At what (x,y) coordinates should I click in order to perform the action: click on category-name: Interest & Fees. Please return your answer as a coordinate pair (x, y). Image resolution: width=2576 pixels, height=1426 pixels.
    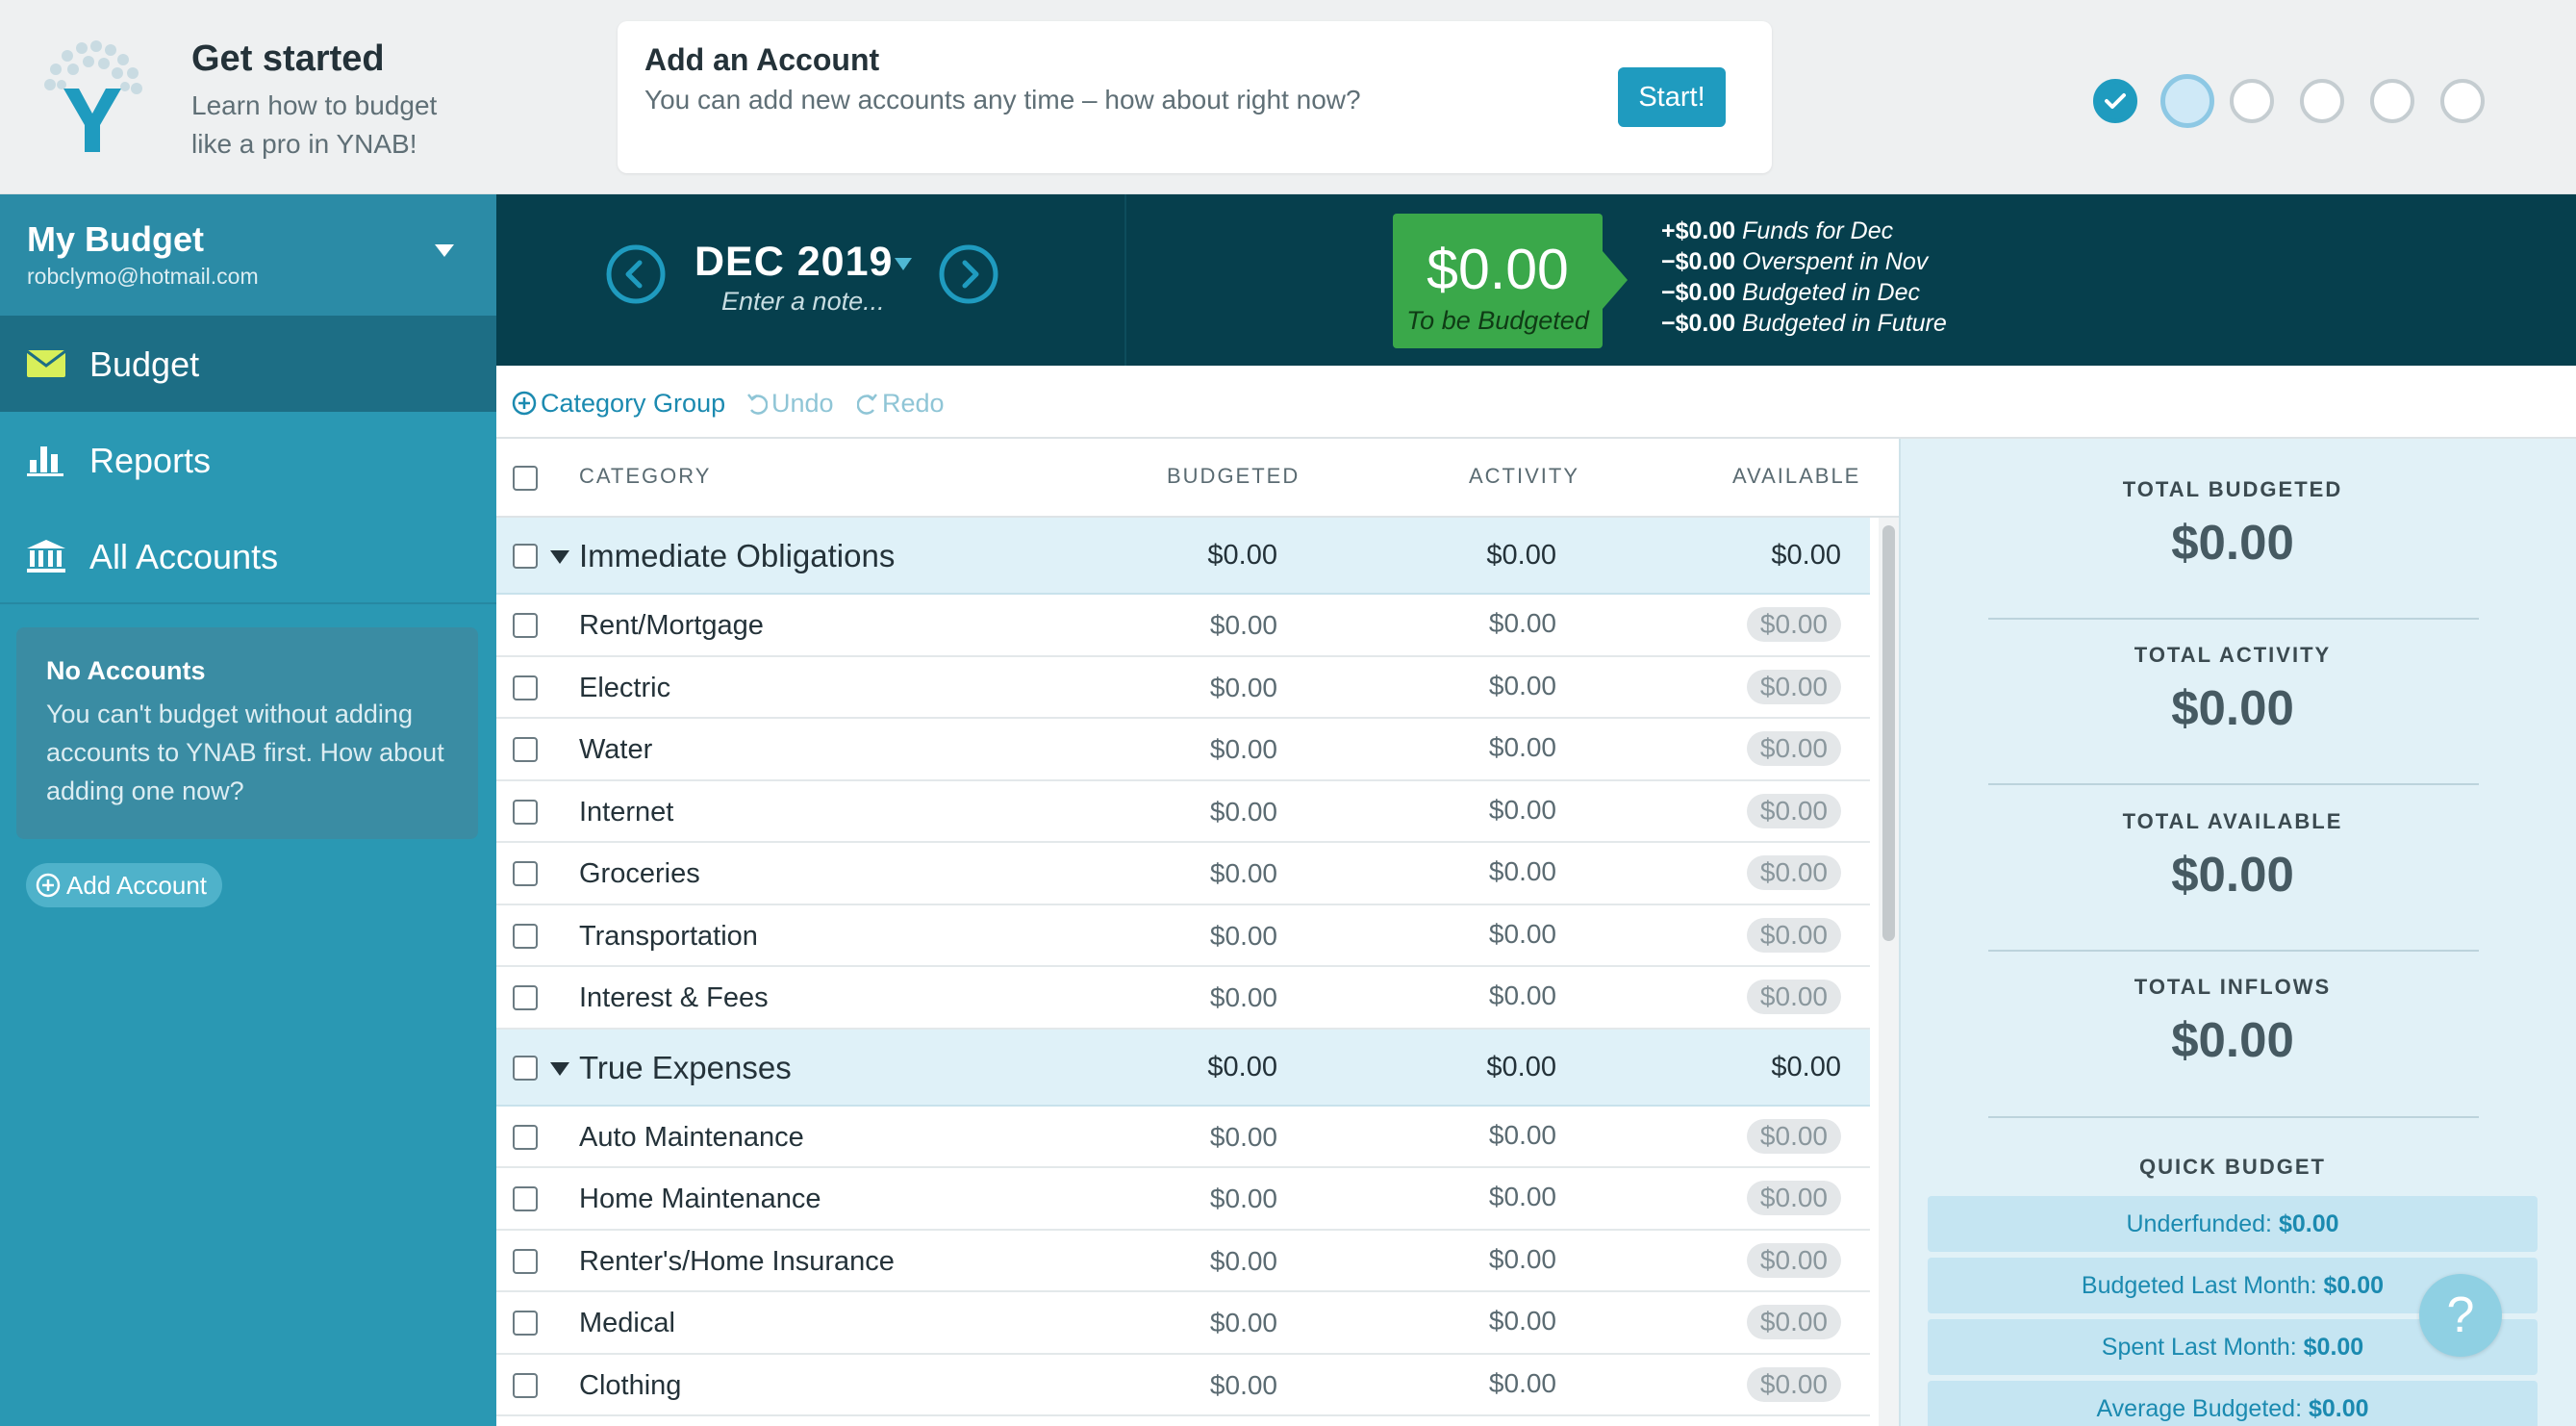
    Looking at the image, I should click on (674, 998).